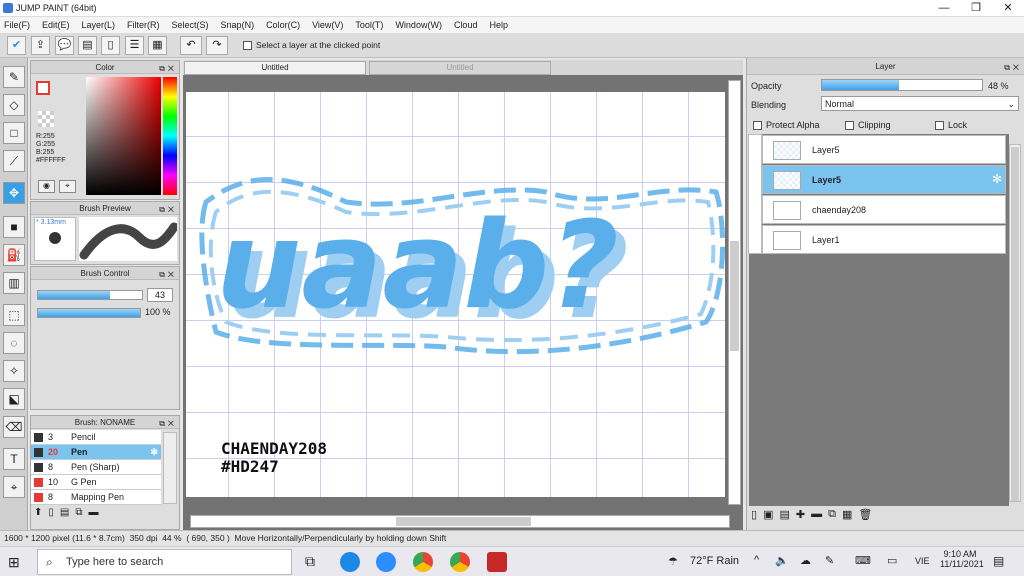  What do you see at coordinates (310, 561) in the screenshot?
I see `task-view-icon: ⧉` at bounding box center [310, 561].